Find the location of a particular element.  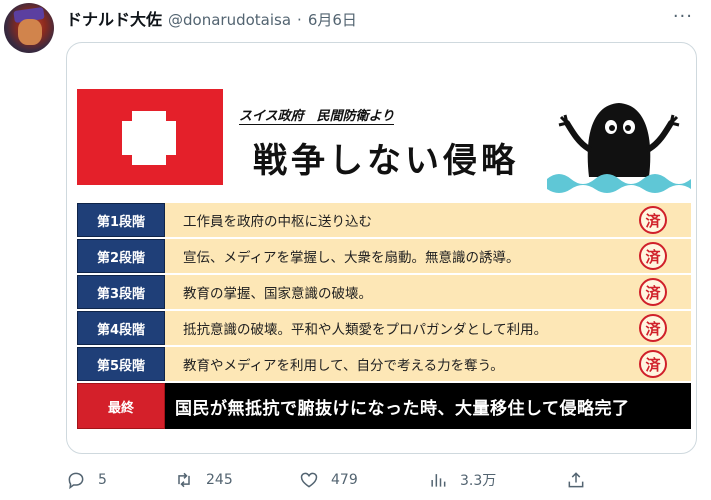

tweet-actions: 5 245 479 3.3万 is located at coordinates (336, 483).